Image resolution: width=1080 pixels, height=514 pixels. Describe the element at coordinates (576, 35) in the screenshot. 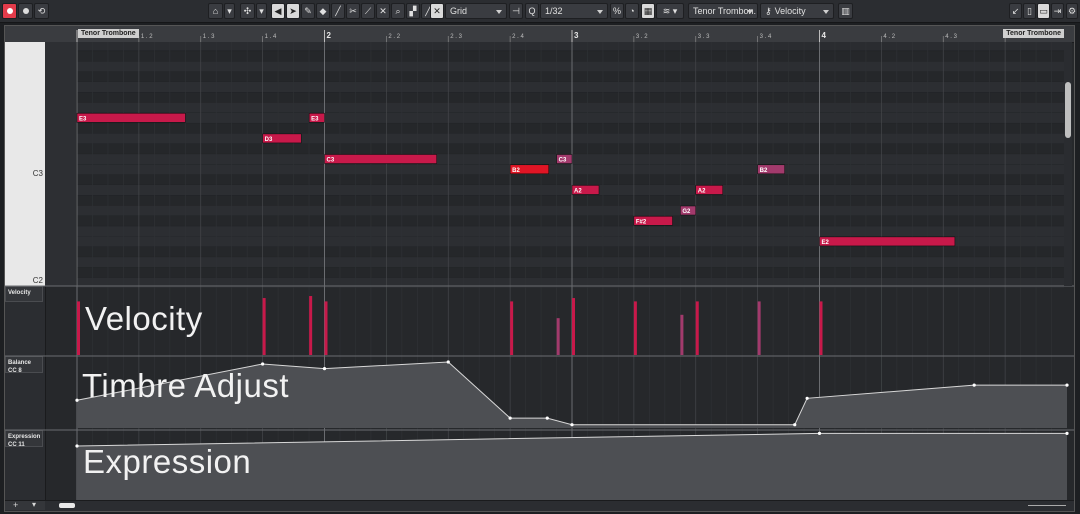

I see `ruler-bar-label: 3` at that location.